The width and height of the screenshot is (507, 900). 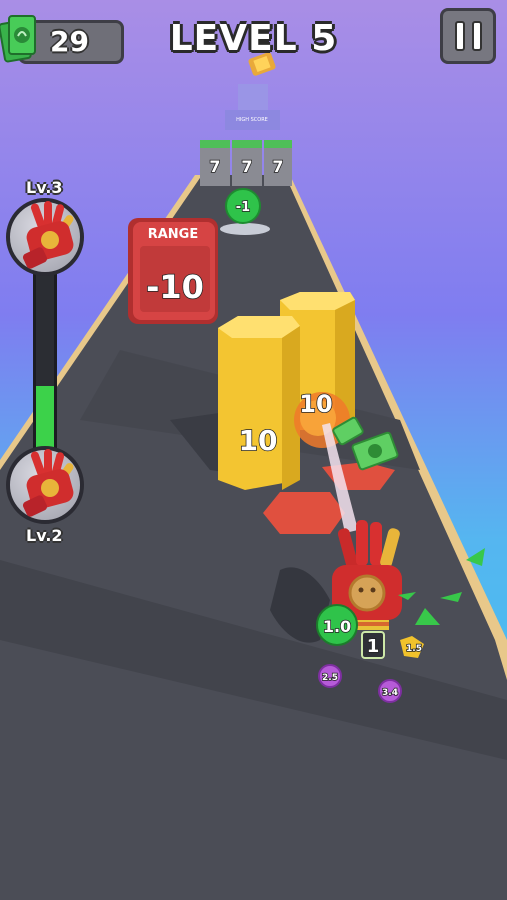 I want to click on current-level-label: Lv.2, so click(x=44, y=535).